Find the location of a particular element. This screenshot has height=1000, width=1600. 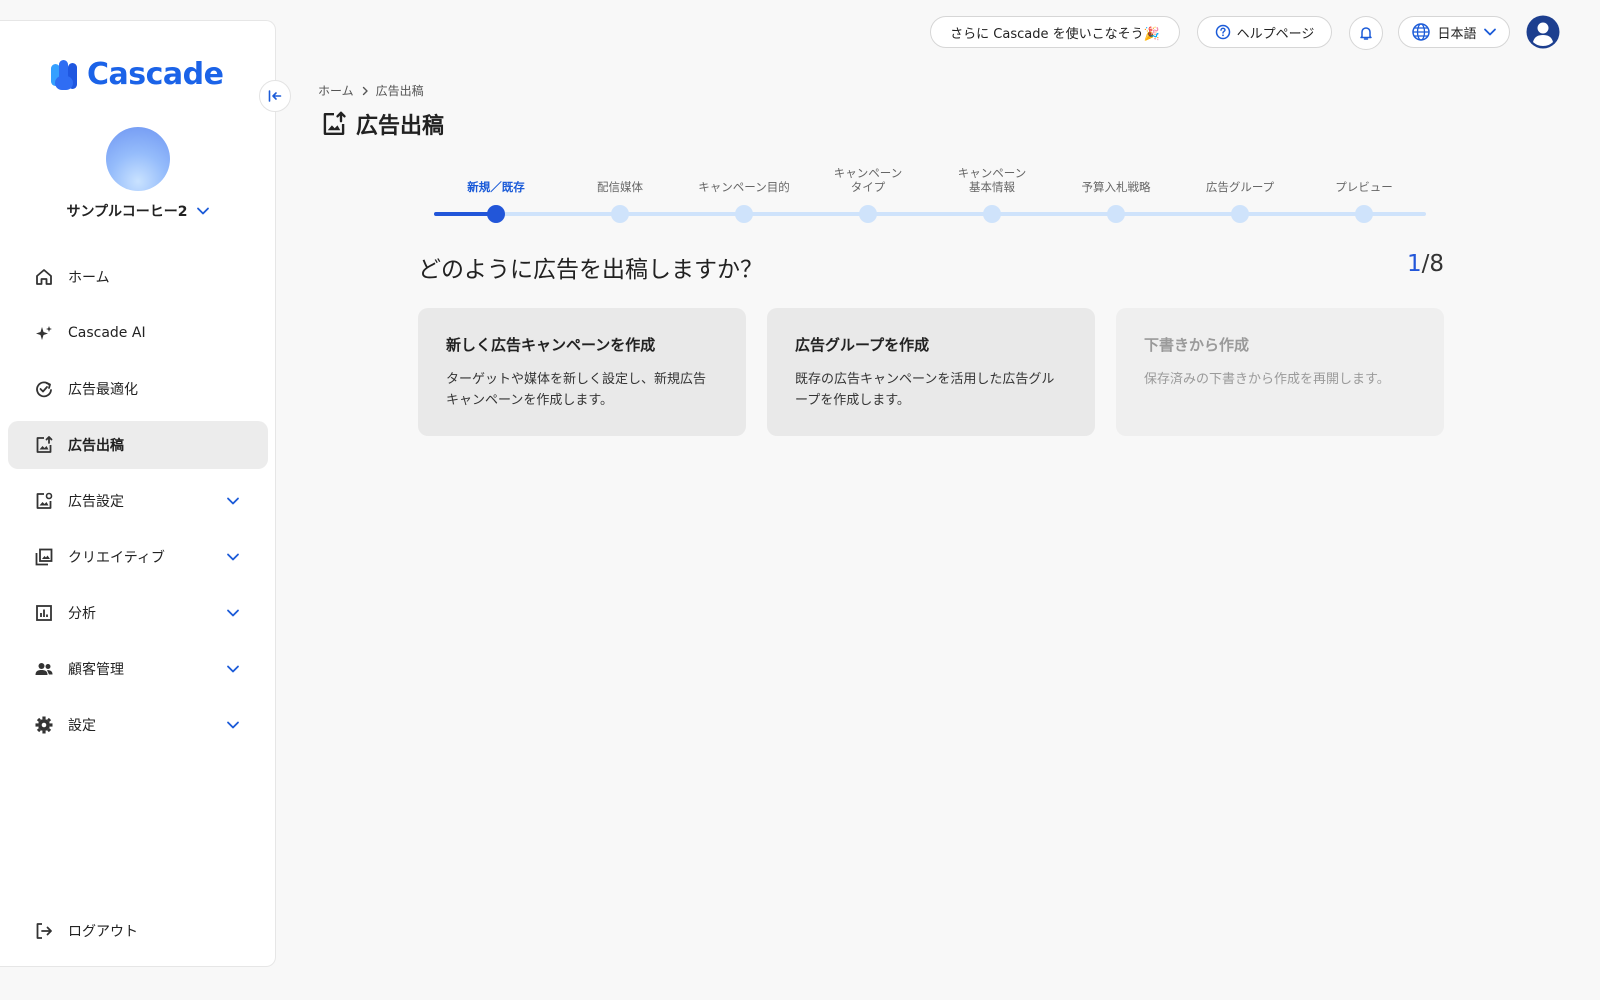

collapse-left-icon is located at coordinates (275, 96).